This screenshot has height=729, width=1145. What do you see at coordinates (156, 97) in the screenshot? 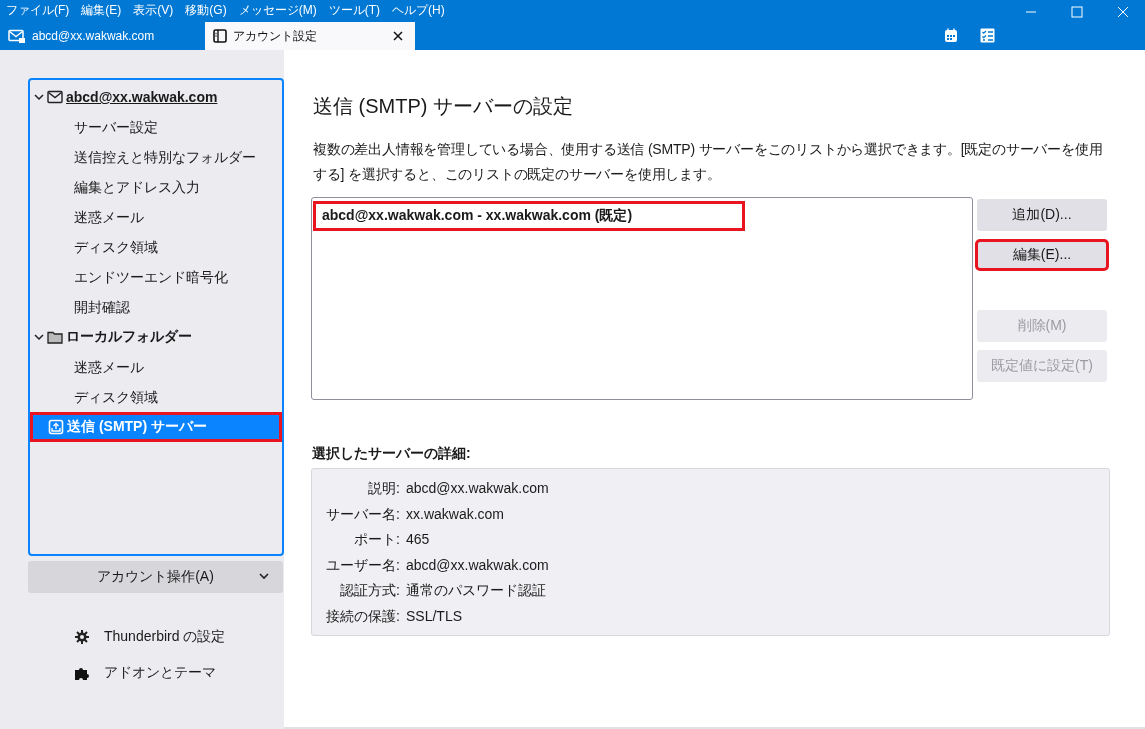
I see `account-item: abcd@xx.wakwak.com` at bounding box center [156, 97].